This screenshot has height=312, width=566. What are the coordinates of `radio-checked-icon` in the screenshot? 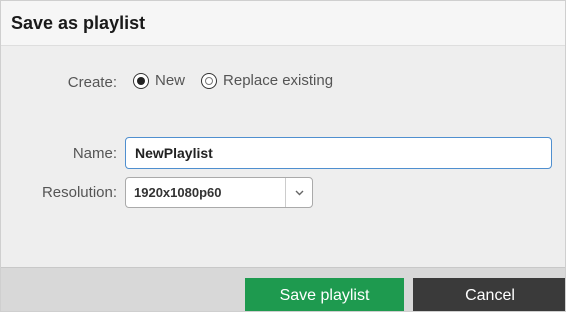 It's located at (141, 80).